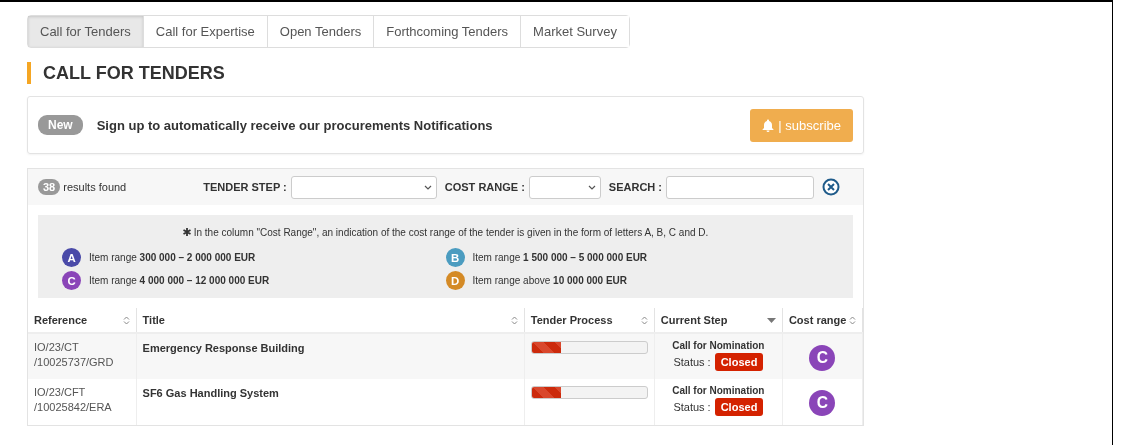 The height and width of the screenshot is (445, 1126). Describe the element at coordinates (484, 187) in the screenshot. I see `cost-range-label: COST RANGE :` at that location.